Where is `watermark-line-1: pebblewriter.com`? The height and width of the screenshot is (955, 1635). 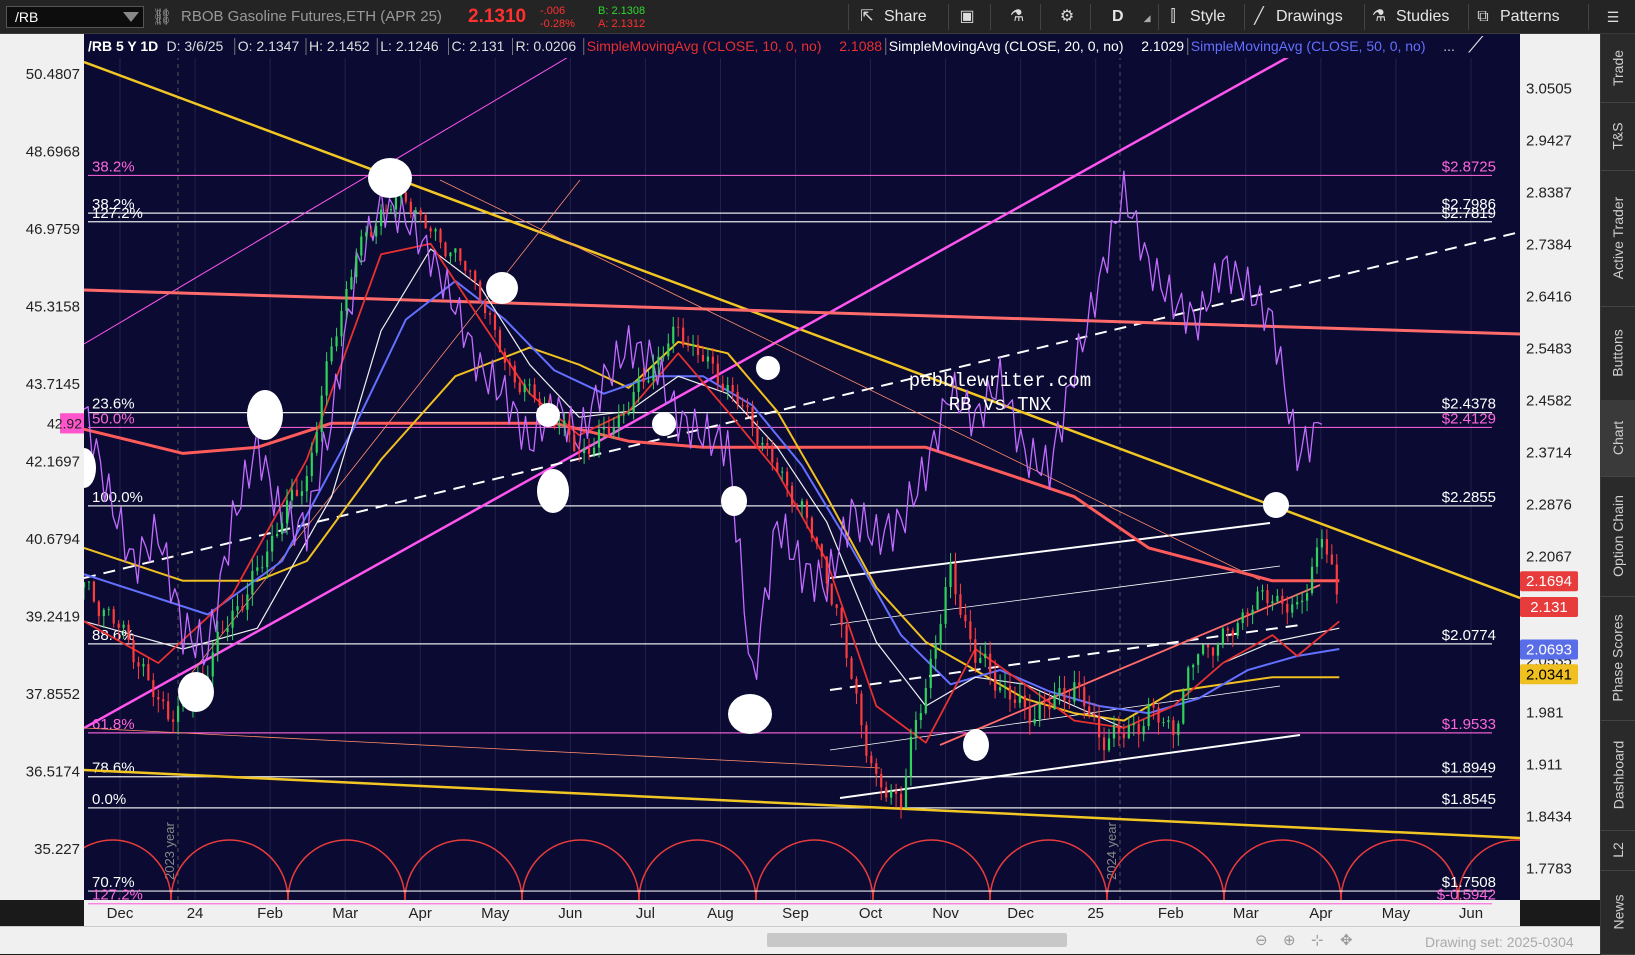
watermark-line-1: pebblewriter.com is located at coordinates (1000, 381).